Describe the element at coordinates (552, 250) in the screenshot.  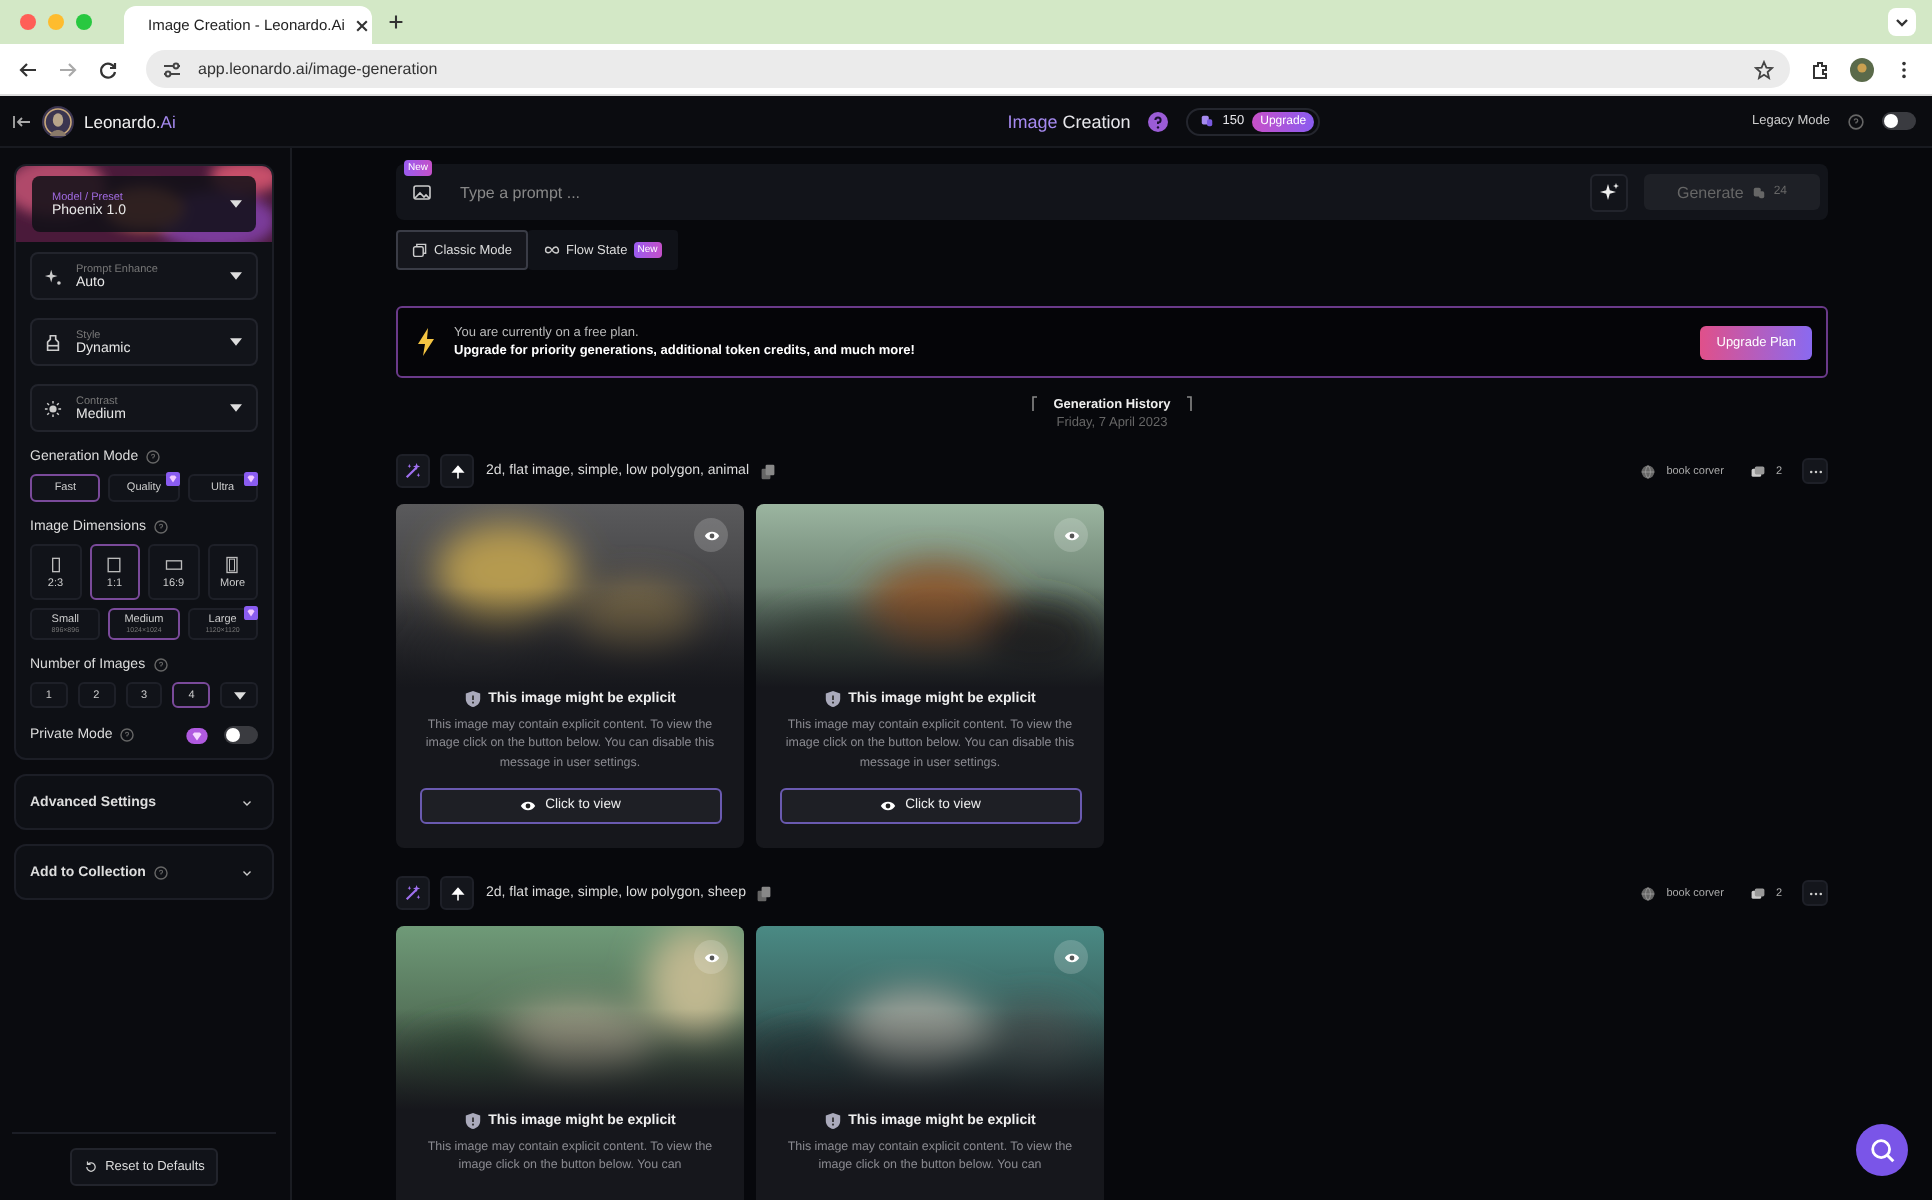
I see `infinity-icon` at that location.